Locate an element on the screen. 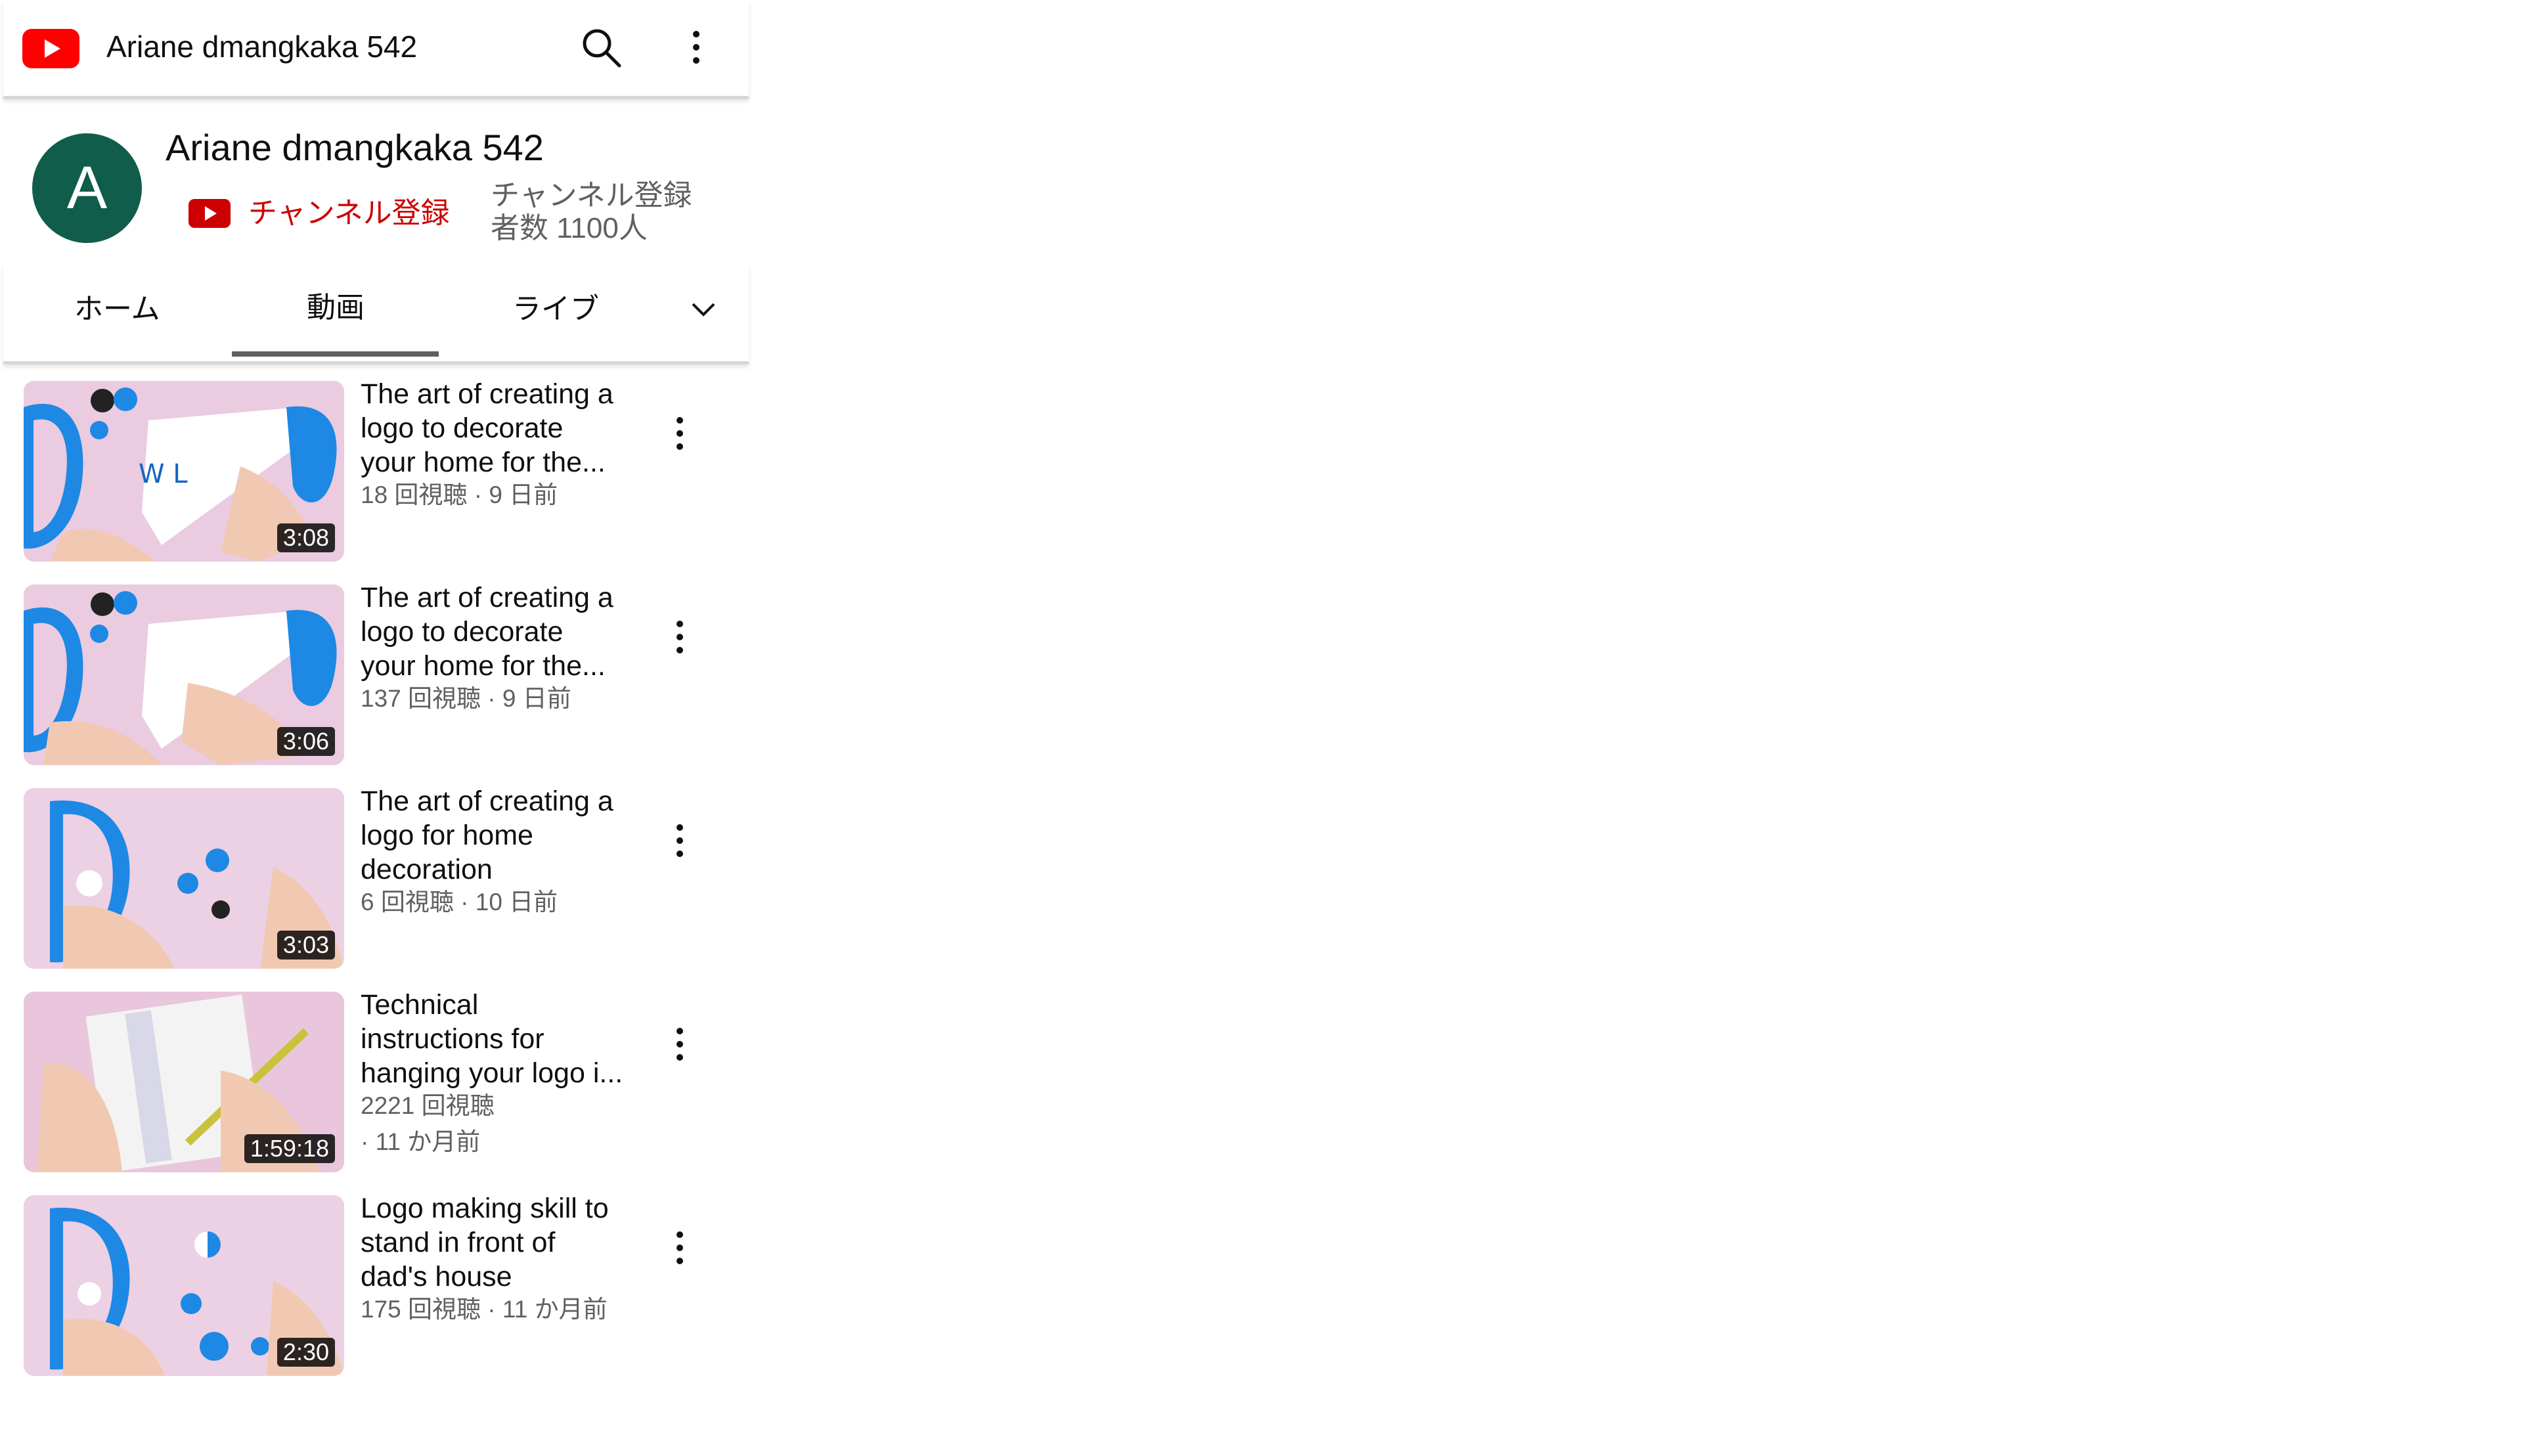 This screenshot has height=1456, width=2530. subscribe-button: チャンネル登録 is located at coordinates (319, 213).